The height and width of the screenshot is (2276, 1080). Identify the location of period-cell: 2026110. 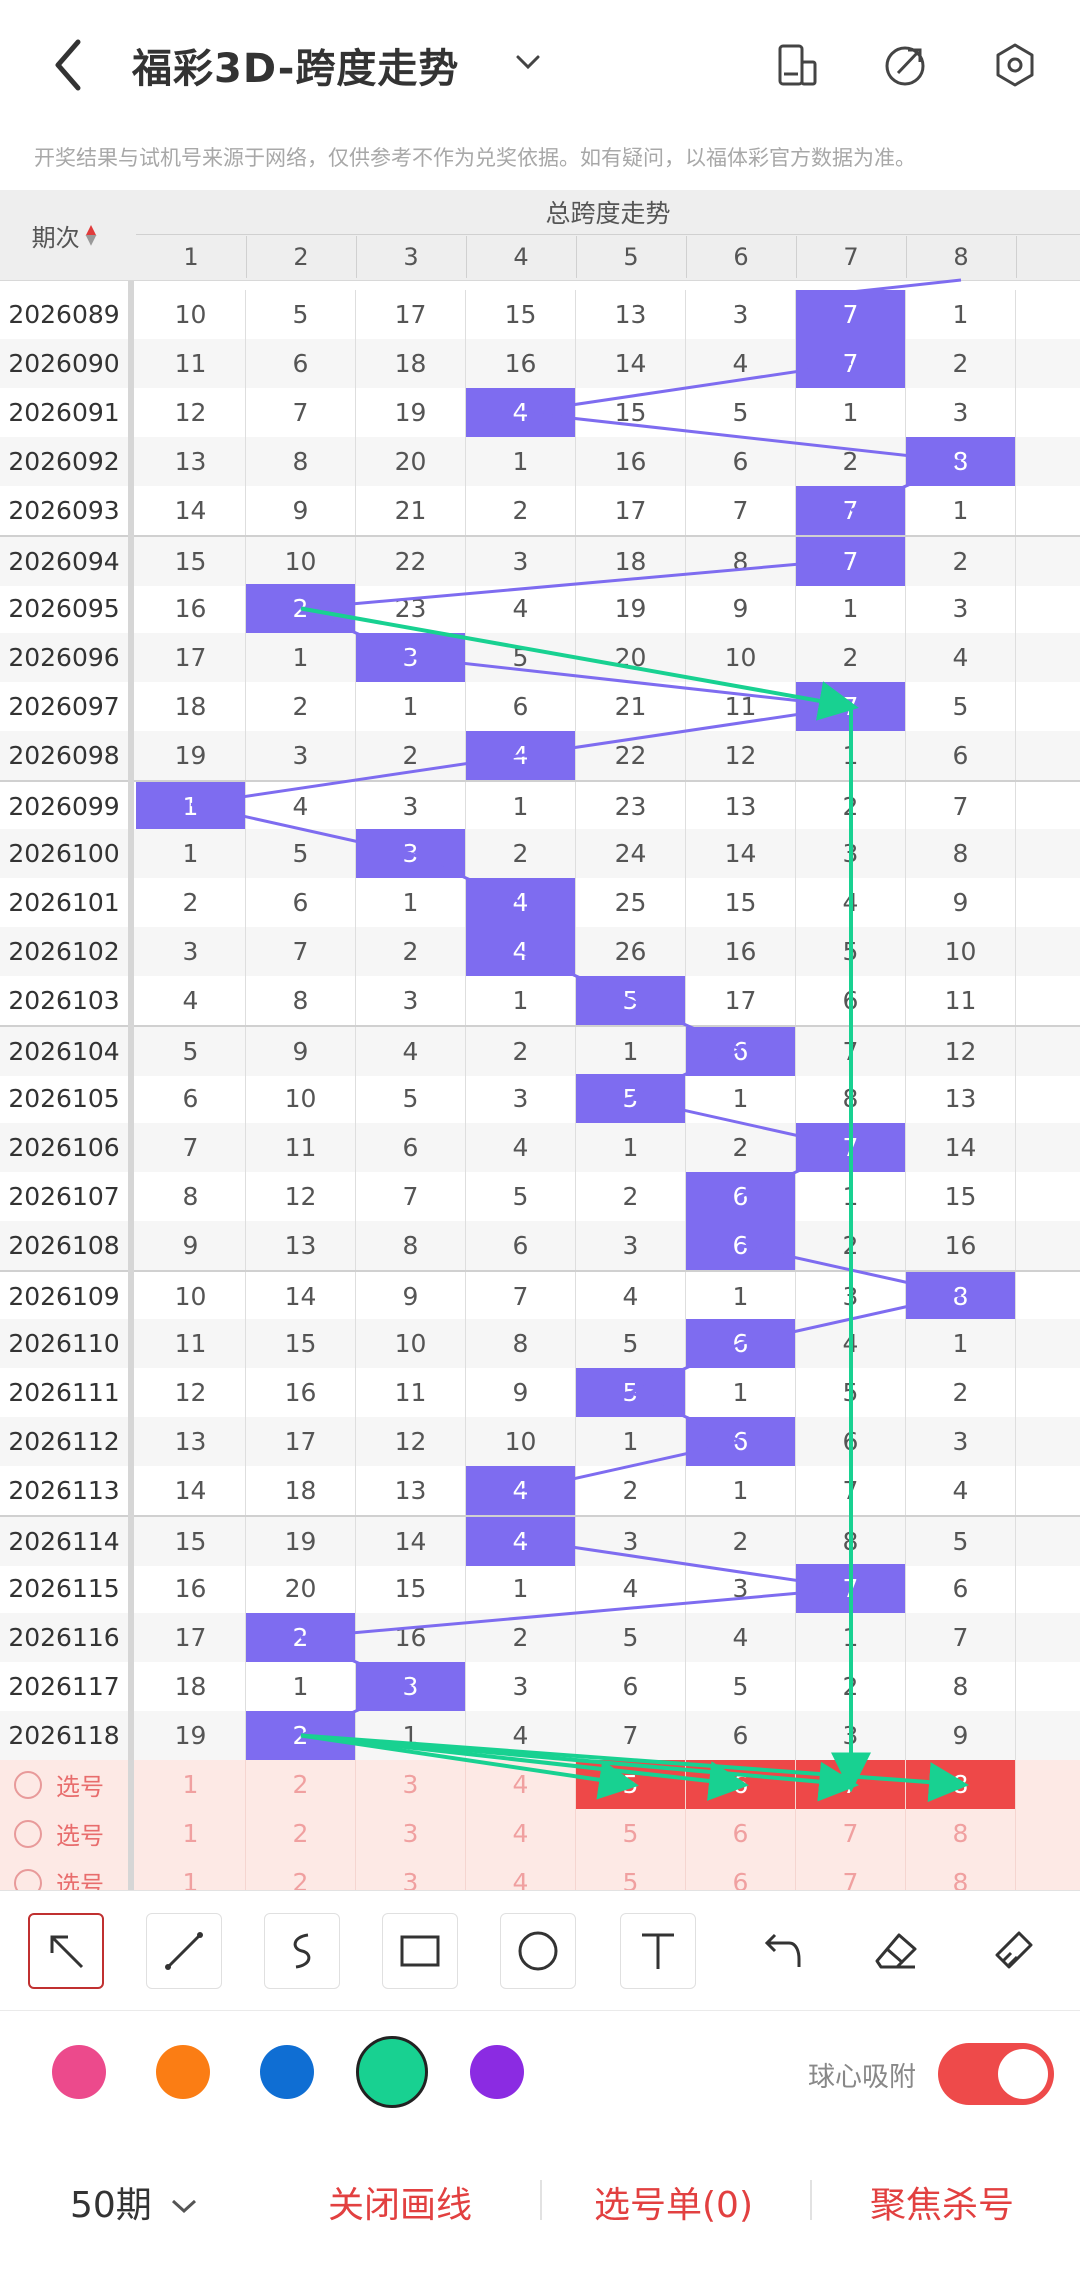
(64, 1343).